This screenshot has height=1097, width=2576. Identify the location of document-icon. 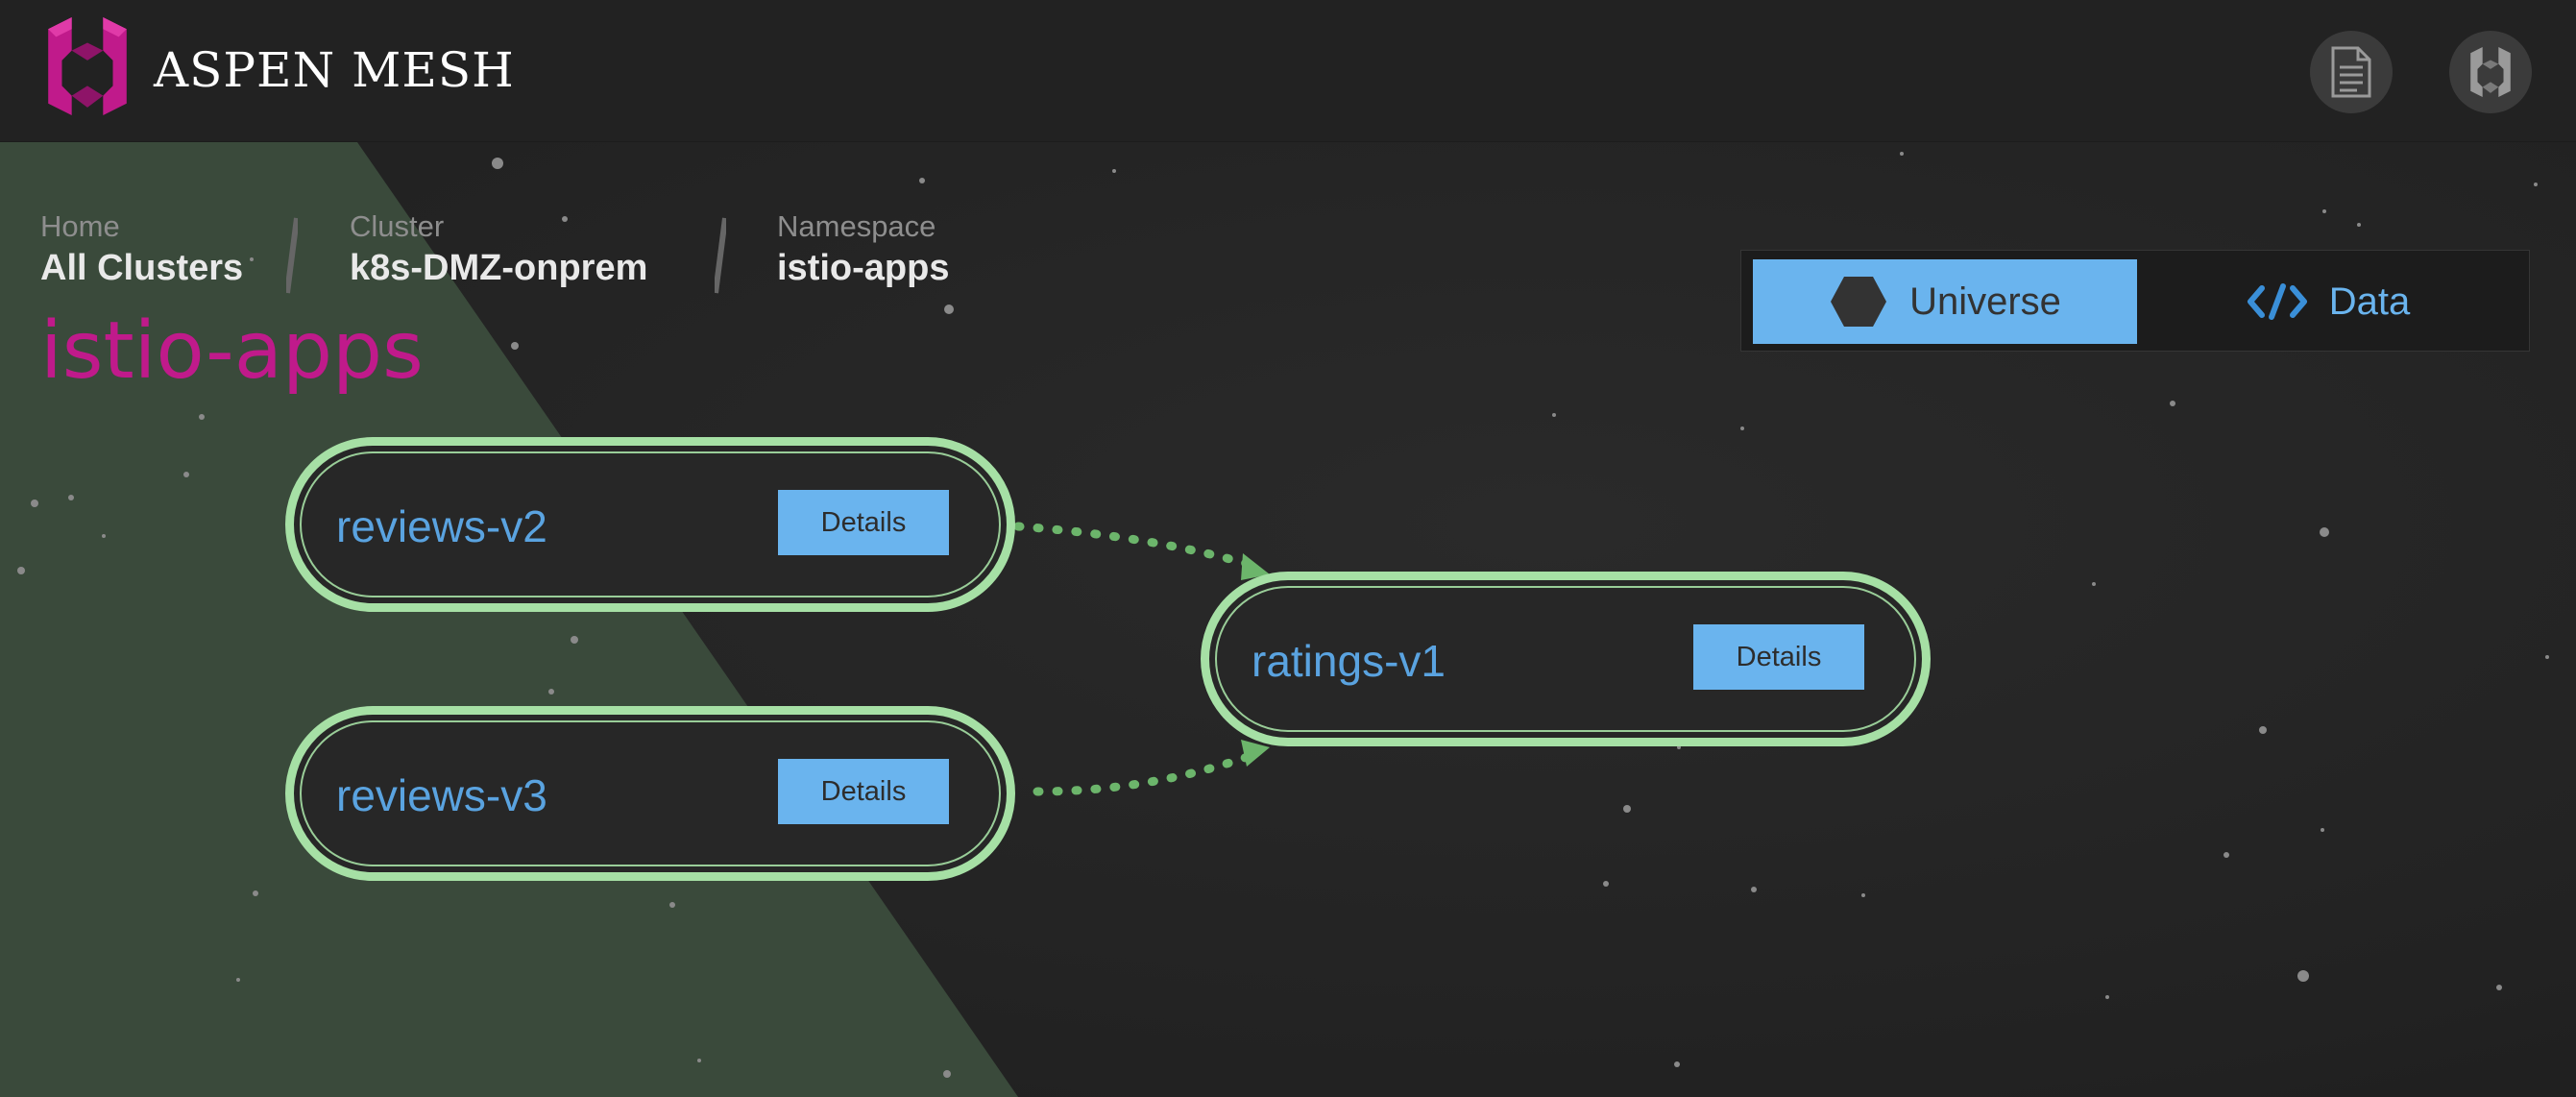
(2351, 72).